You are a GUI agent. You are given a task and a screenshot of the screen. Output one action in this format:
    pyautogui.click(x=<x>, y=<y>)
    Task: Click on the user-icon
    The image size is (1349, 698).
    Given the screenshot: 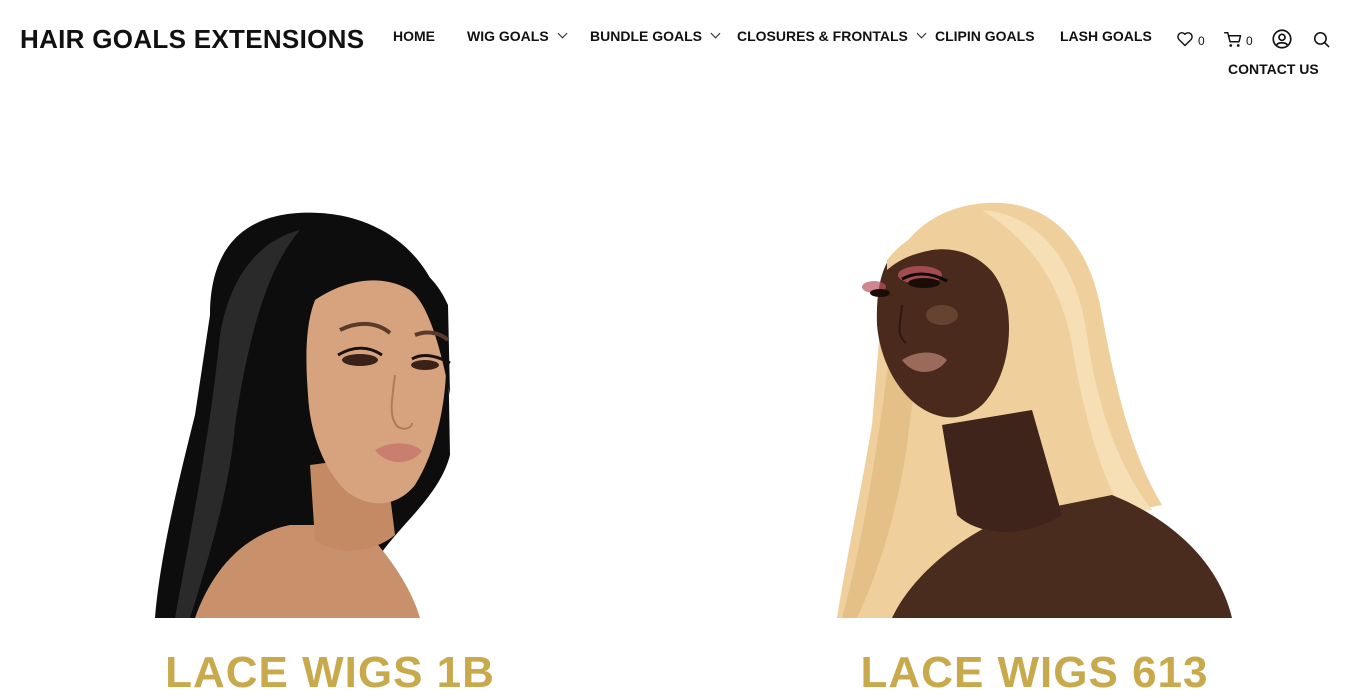 What is the action you would take?
    pyautogui.click(x=1282, y=39)
    